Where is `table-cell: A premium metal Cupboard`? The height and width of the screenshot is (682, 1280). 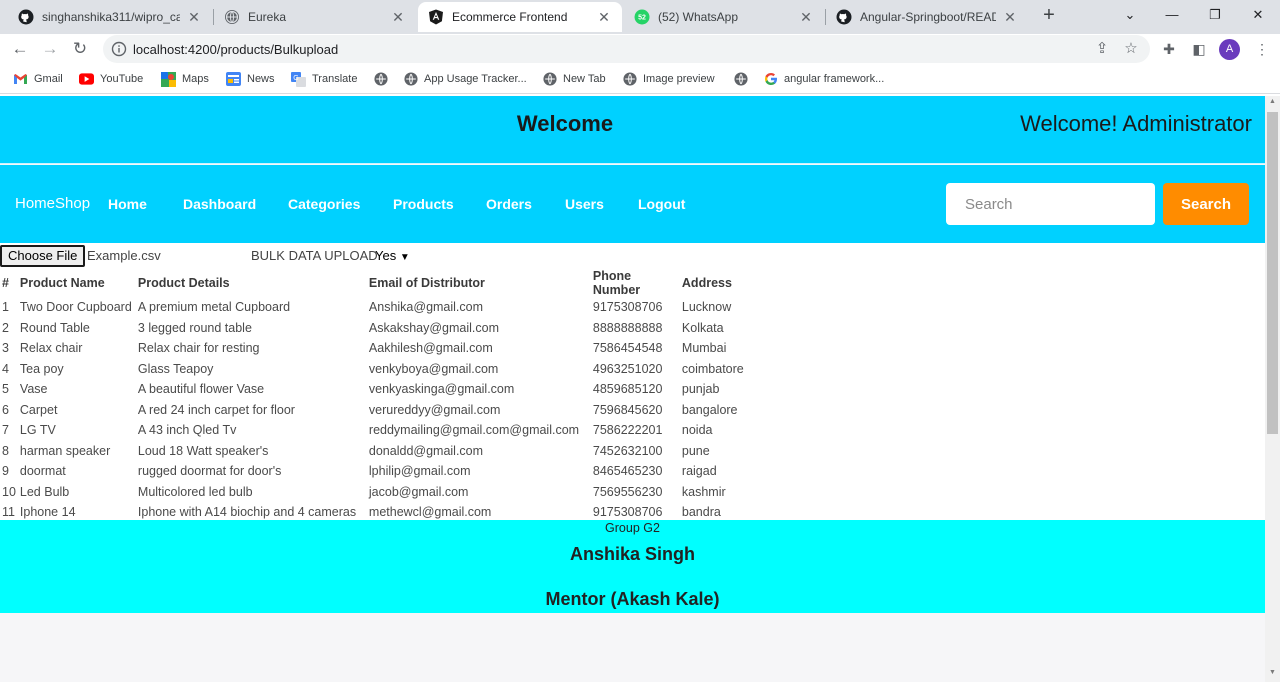 table-cell: A premium metal Cupboard is located at coordinates (214, 307).